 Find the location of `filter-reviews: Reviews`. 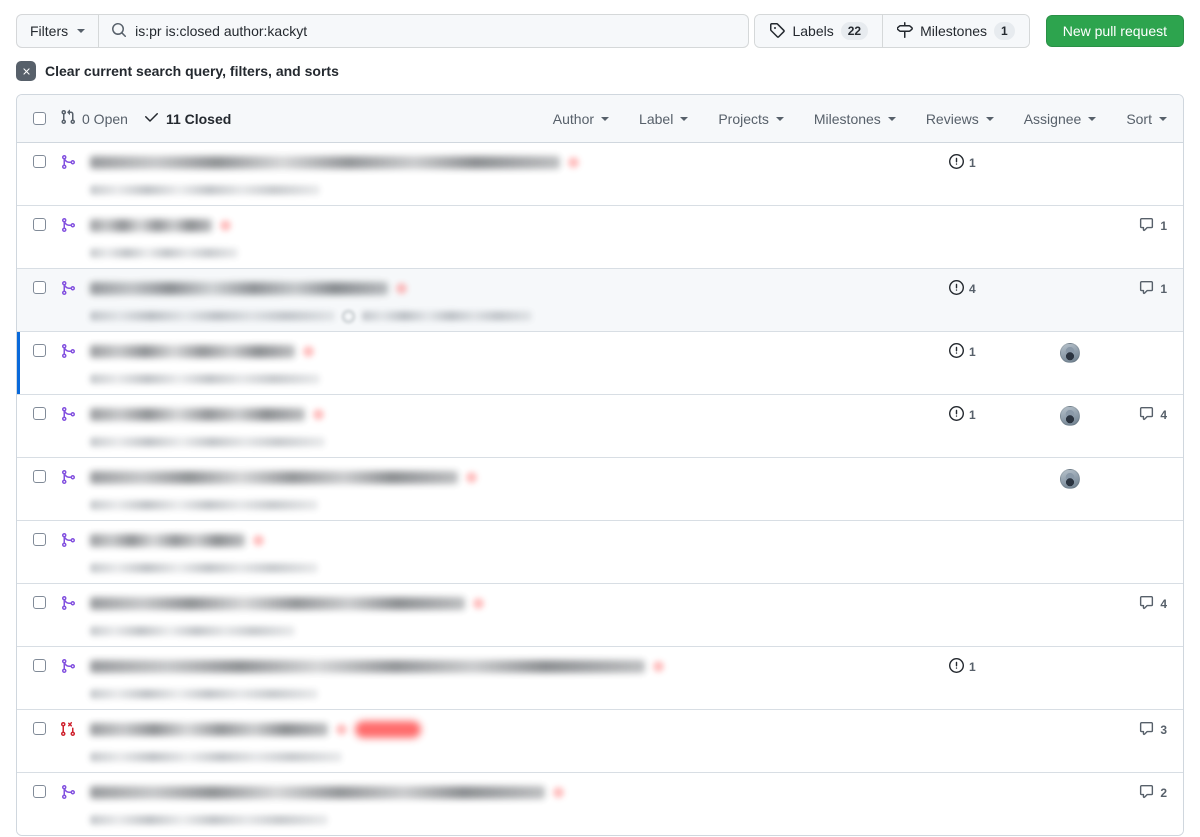

filter-reviews: Reviews is located at coordinates (960, 119).